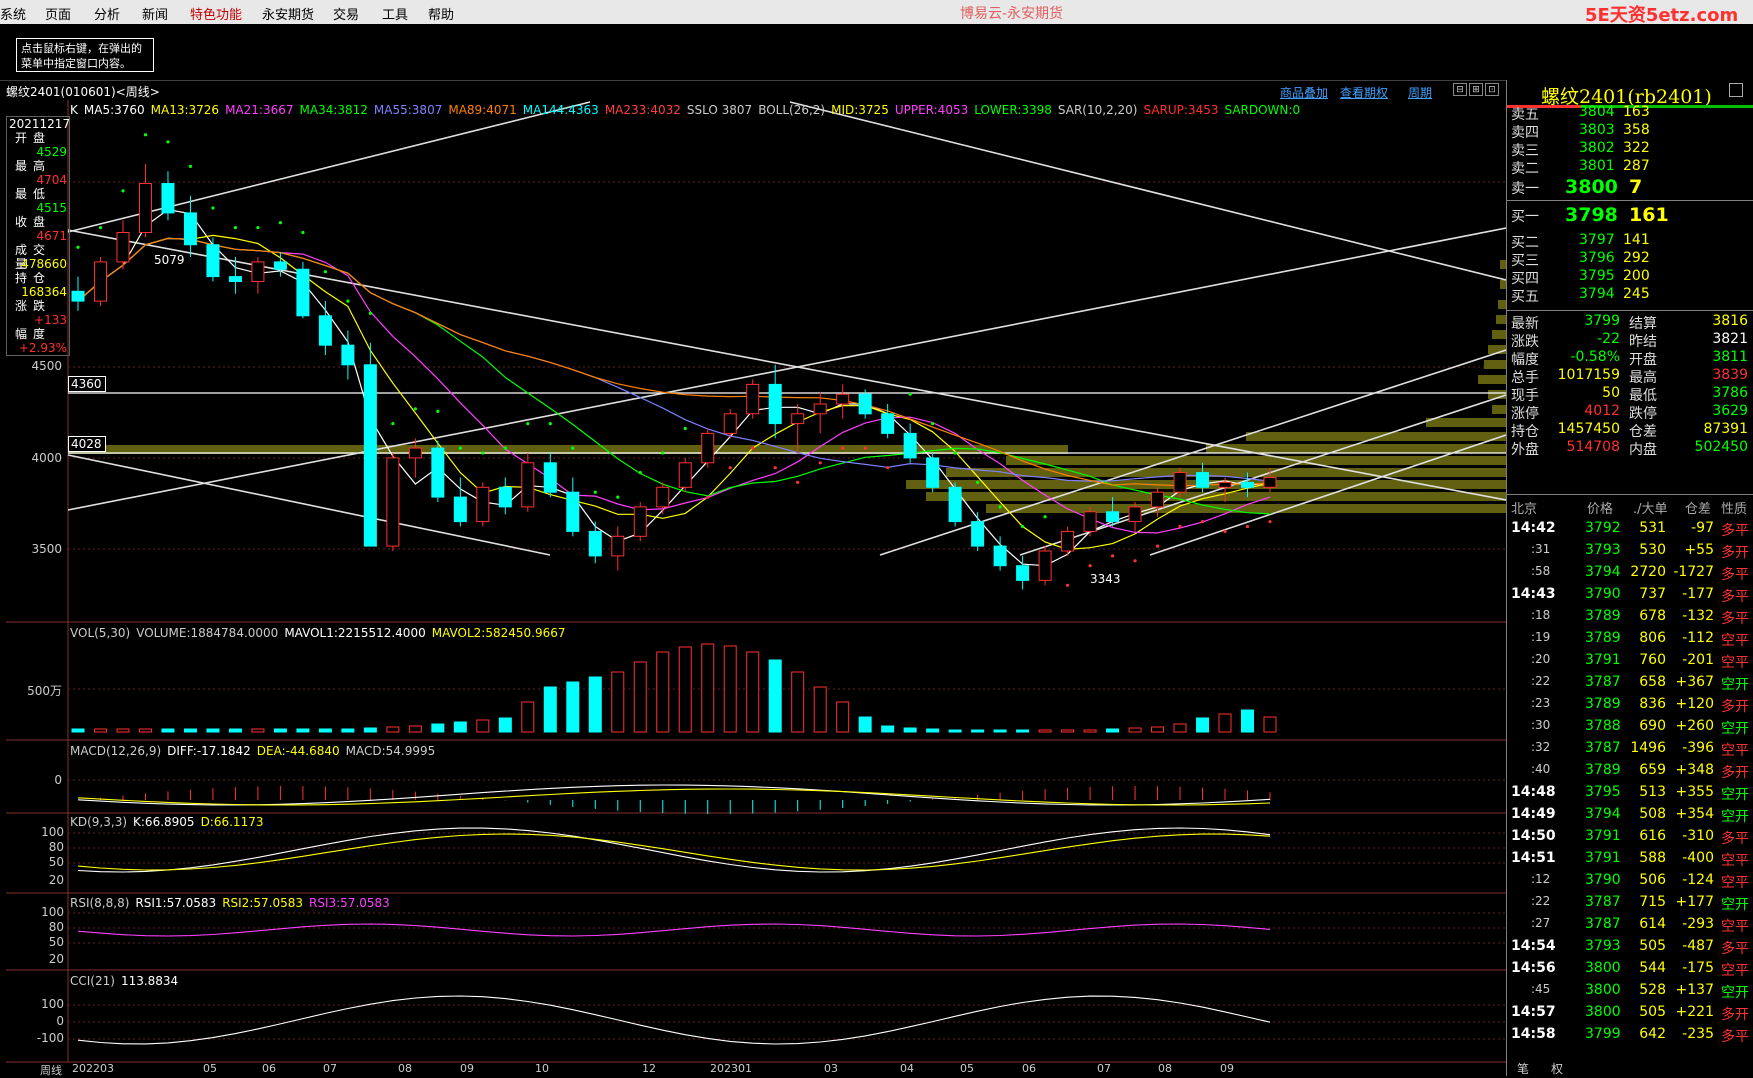  I want to click on tick-row: :58 3794 2720 -1727 多平, so click(1630, 573).